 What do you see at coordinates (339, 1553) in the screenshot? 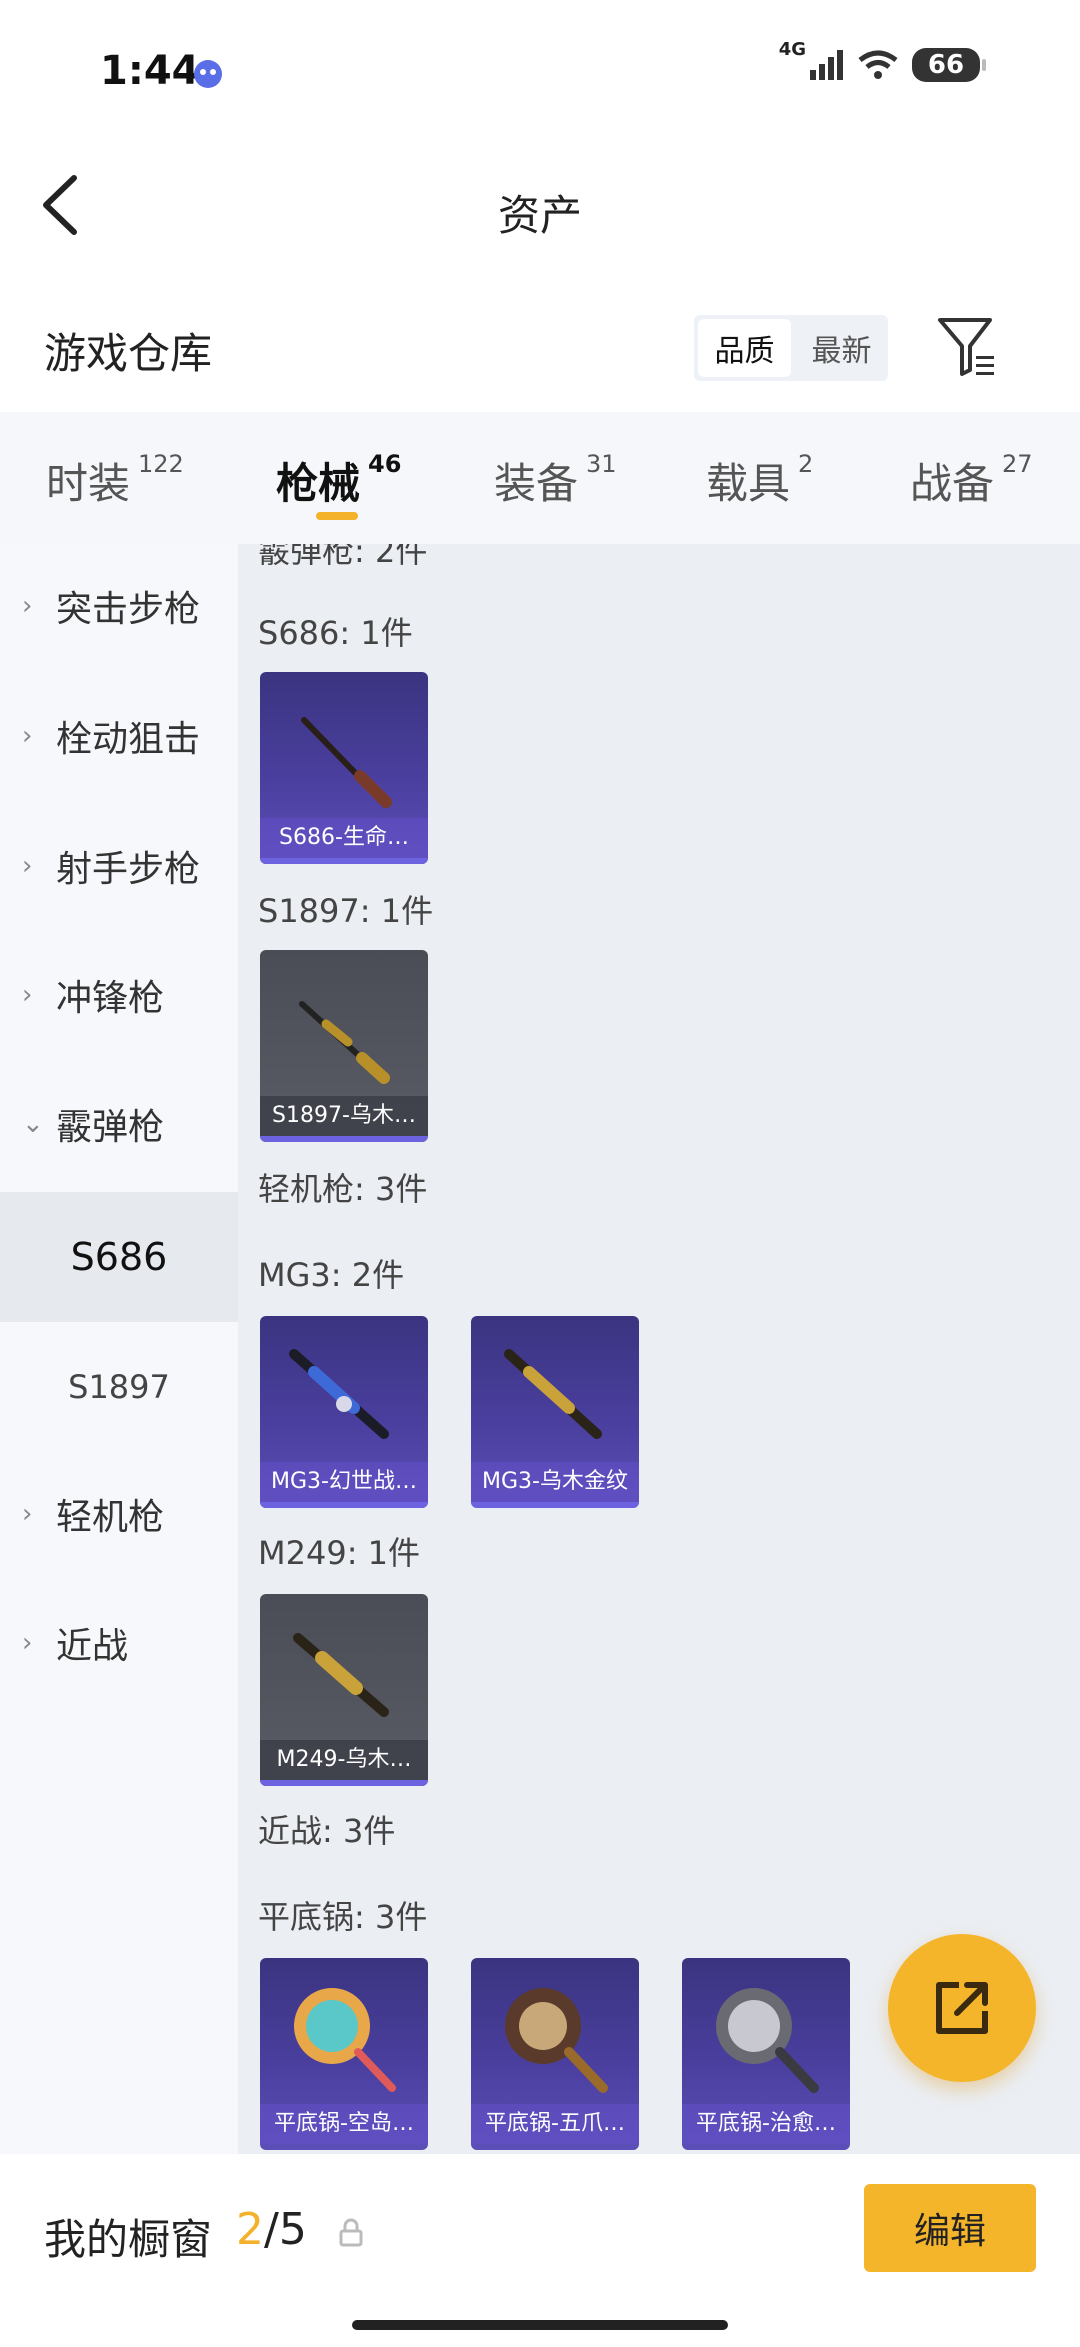
I see `section-label-m249: M249: 1件` at bounding box center [339, 1553].